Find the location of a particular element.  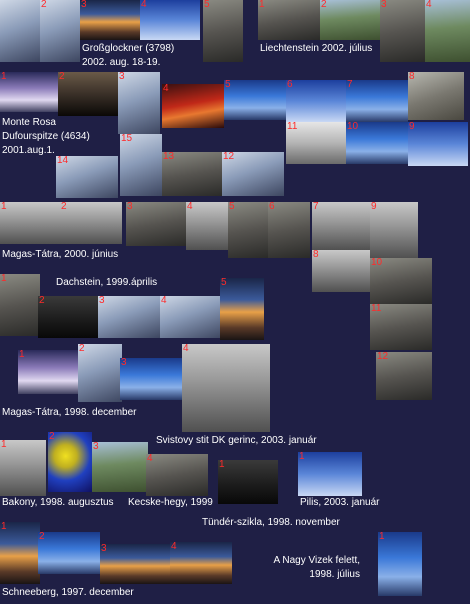

thumbnail-number: 10 is located at coordinates (353, 127).